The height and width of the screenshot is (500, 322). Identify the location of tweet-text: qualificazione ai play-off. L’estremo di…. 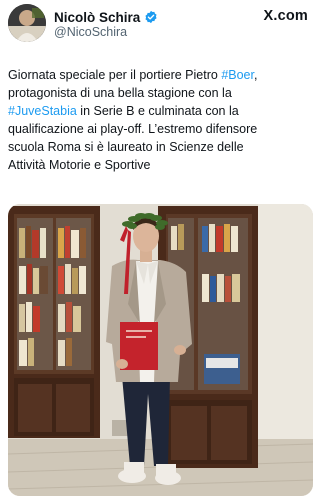
(133, 129).